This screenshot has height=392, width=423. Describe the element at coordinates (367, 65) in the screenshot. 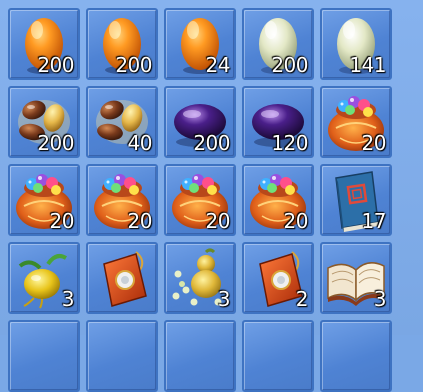

I see `item-count: 141` at that location.